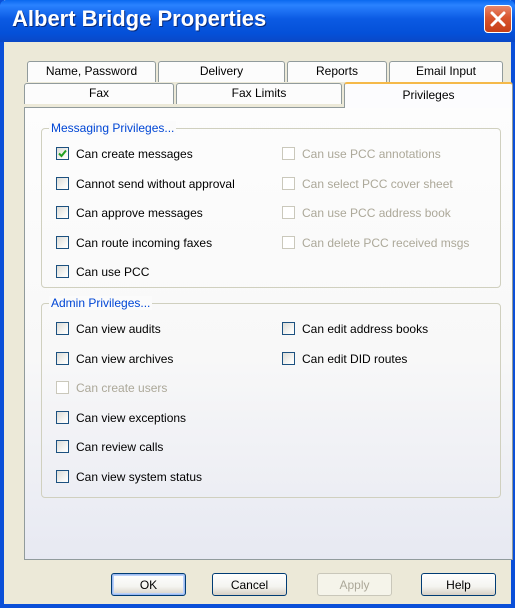 The height and width of the screenshot is (608, 515). What do you see at coordinates (113, 272) in the screenshot?
I see `checkbox-label: Can use PCC` at bounding box center [113, 272].